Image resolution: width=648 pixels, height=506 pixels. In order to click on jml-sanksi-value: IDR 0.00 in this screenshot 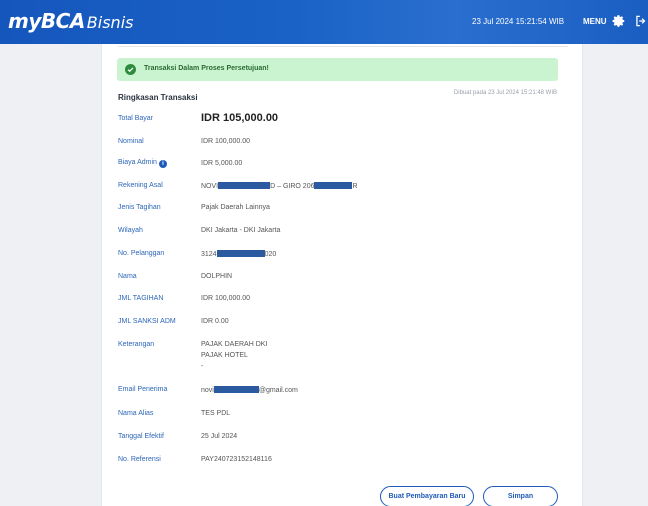, I will do `click(215, 321)`.